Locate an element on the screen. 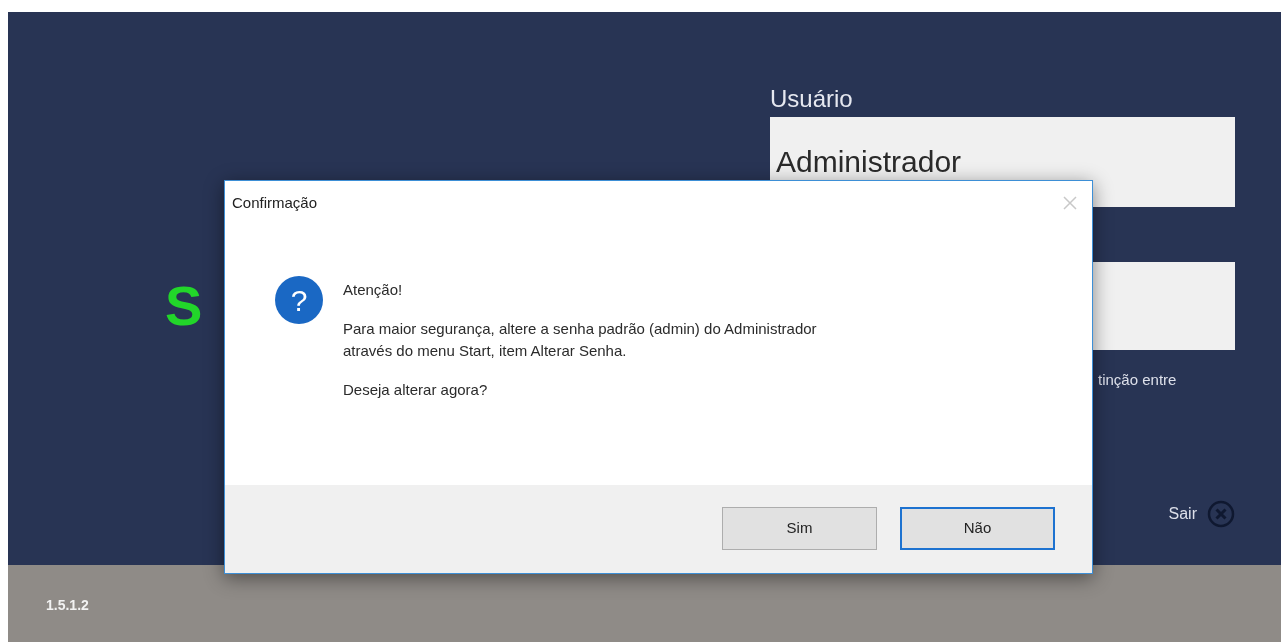  dialog-question: Deseja alterar agora? is located at coordinates (416, 390).